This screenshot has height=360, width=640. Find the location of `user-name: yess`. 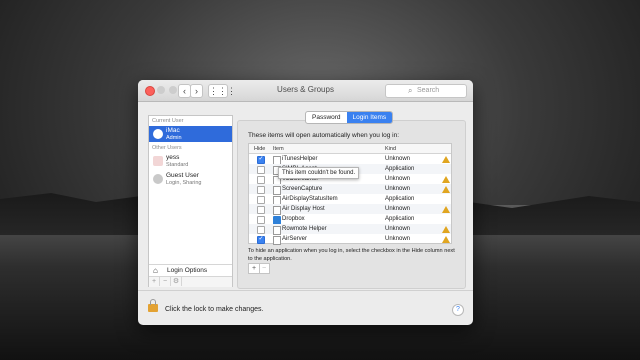

user-name: yess is located at coordinates (173, 157).